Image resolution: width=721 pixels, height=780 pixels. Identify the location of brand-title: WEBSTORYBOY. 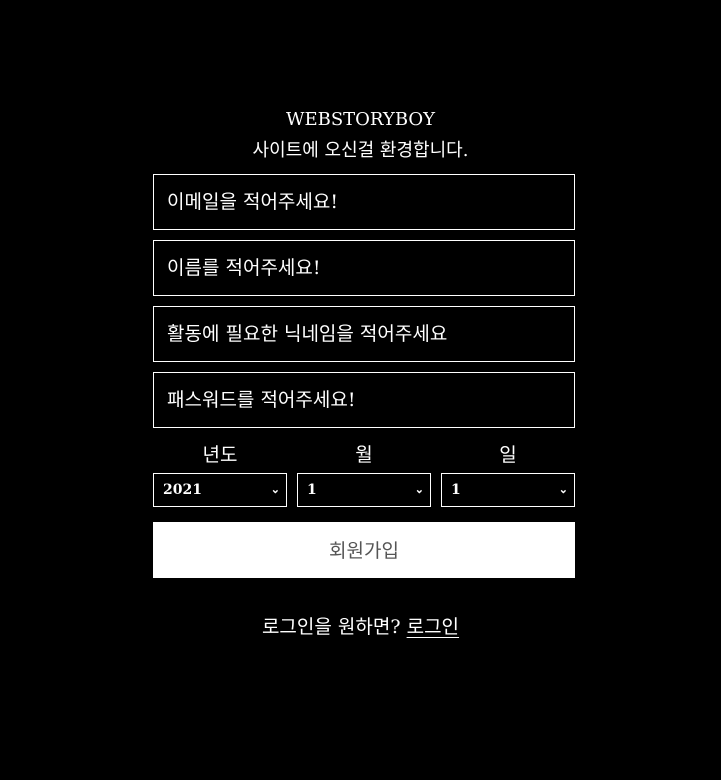
(360, 119).